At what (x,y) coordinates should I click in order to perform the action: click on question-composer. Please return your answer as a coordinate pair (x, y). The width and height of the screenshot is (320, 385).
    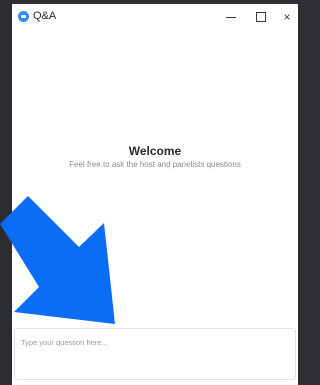
    Looking at the image, I should click on (155, 354).